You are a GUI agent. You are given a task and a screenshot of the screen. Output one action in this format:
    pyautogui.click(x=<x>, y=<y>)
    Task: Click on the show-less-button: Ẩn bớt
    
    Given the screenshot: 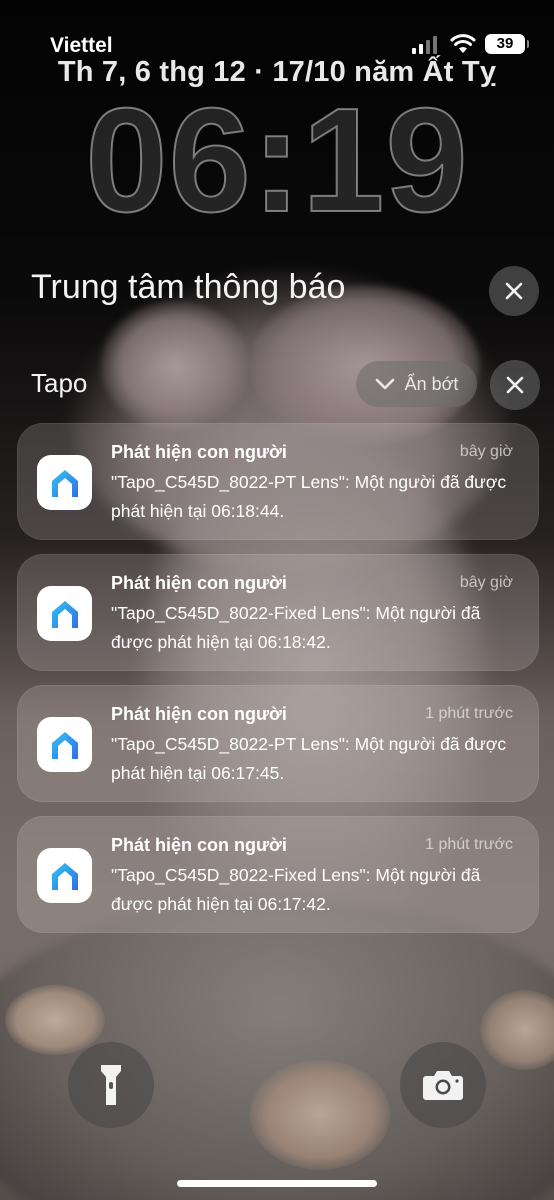 What is the action you would take?
    pyautogui.click(x=416, y=384)
    